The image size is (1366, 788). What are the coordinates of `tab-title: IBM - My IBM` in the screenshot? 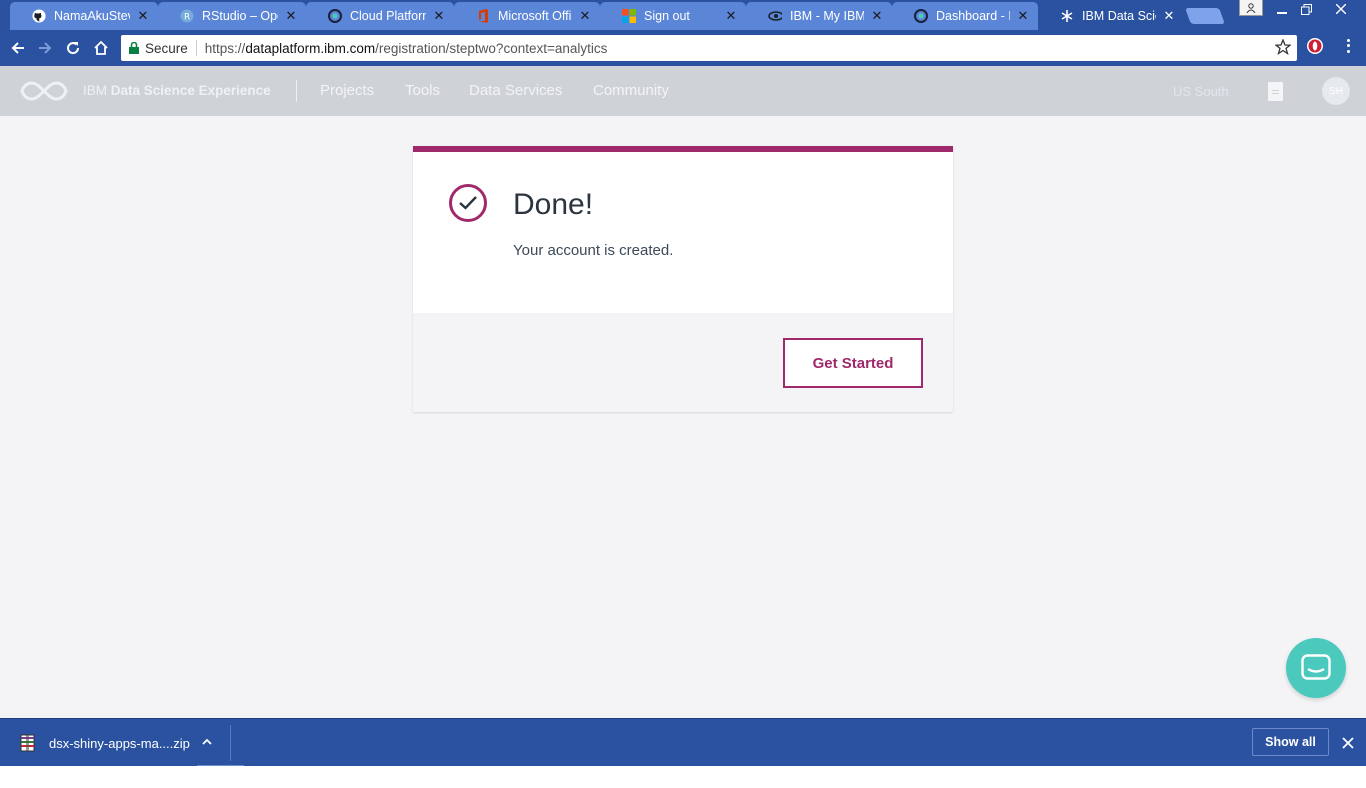 It's located at (827, 16).